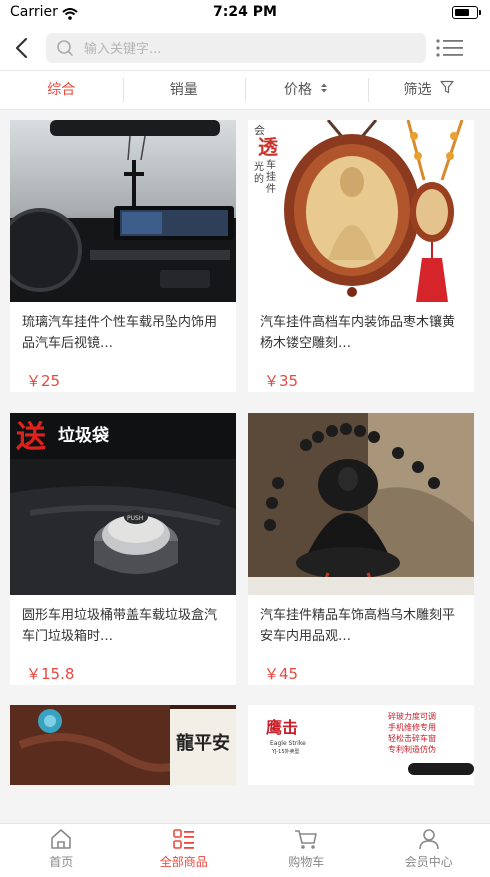  I want to click on product-price: ￥35, so click(369, 381).